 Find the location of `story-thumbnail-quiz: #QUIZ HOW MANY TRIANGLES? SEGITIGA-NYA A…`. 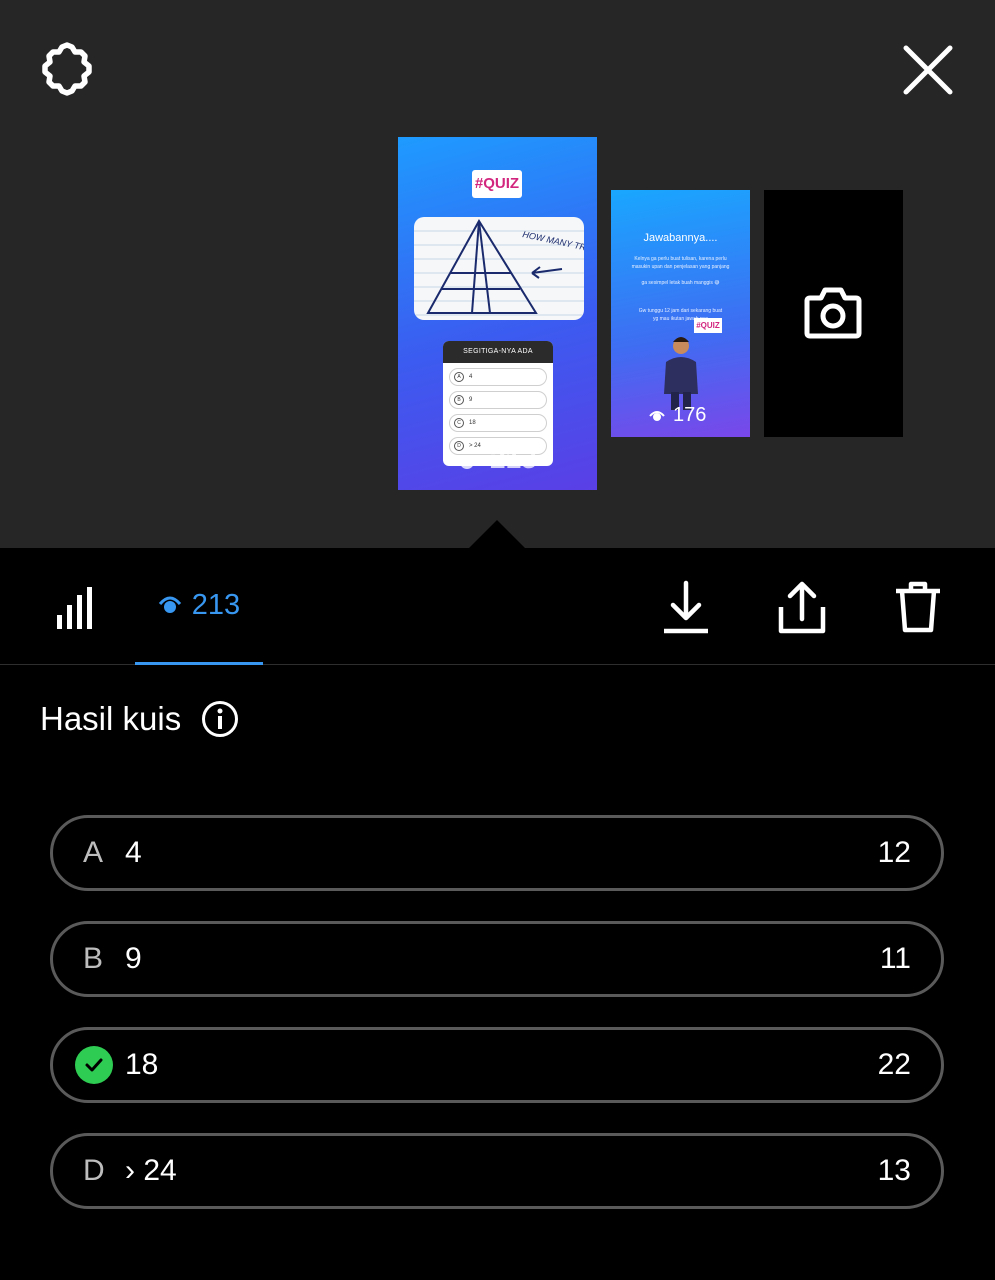

story-thumbnail-quiz: #QUIZ HOW MANY TRIANGLES? SEGITIGA-NYA A… is located at coordinates (497, 313).